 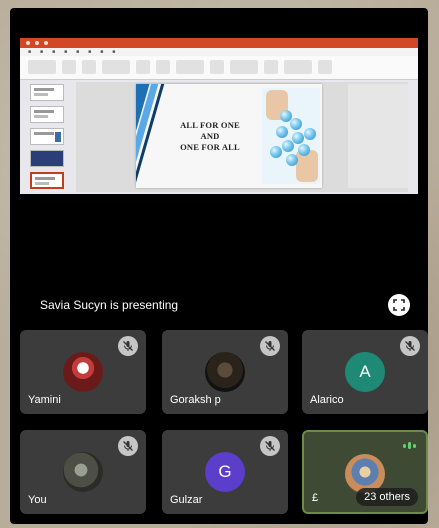 What do you see at coordinates (219, 68) in the screenshot?
I see `ribbon-toolbar` at bounding box center [219, 68].